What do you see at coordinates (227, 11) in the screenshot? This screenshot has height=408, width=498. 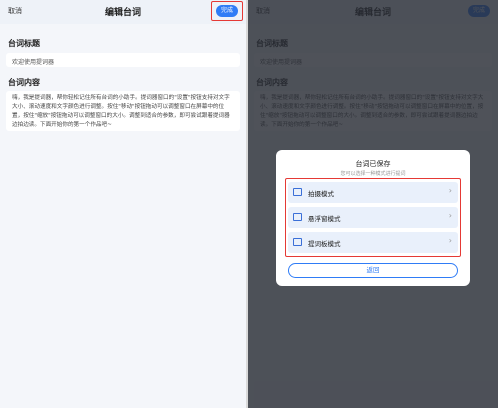 I see `done-highlight-box` at bounding box center [227, 11].